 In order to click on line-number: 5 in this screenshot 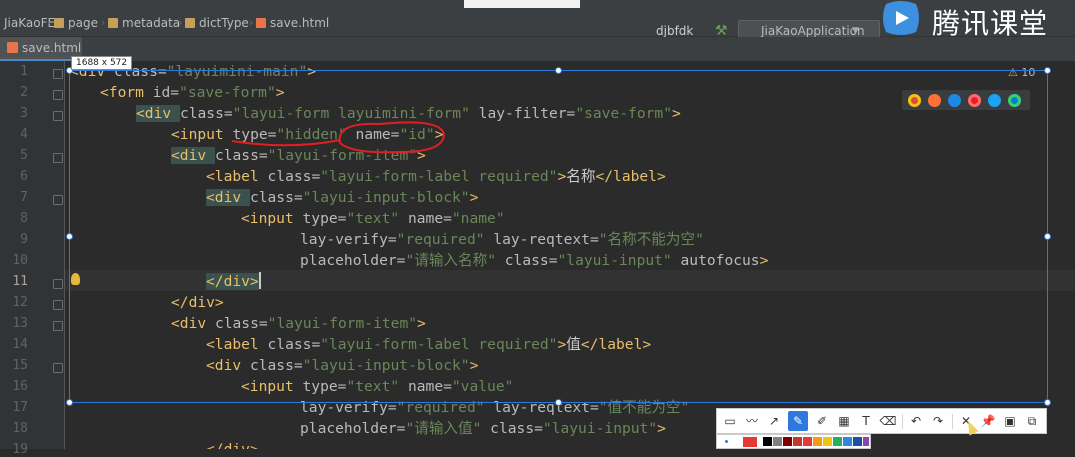, I will do `click(24, 155)`.